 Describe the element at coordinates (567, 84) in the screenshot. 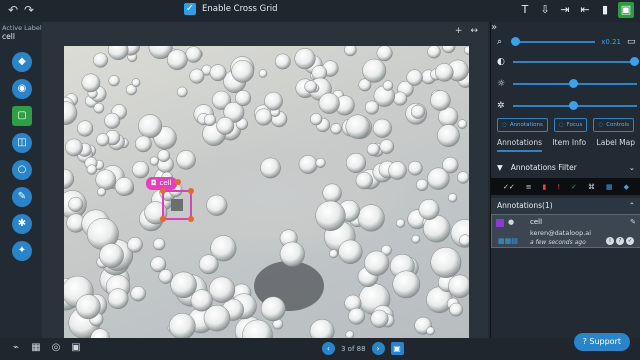

I see `brightness-slider: ☼` at that location.